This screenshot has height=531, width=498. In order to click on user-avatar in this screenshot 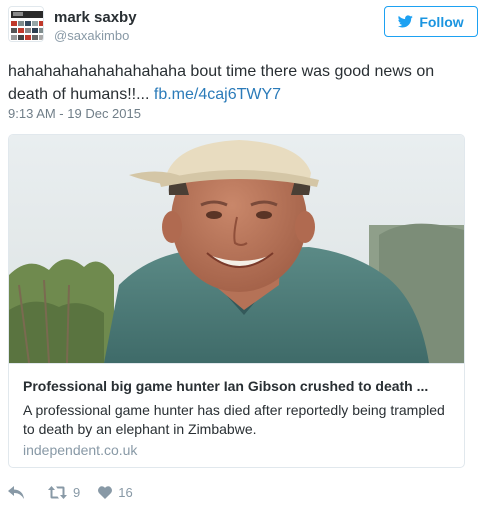, I will do `click(26, 24)`.